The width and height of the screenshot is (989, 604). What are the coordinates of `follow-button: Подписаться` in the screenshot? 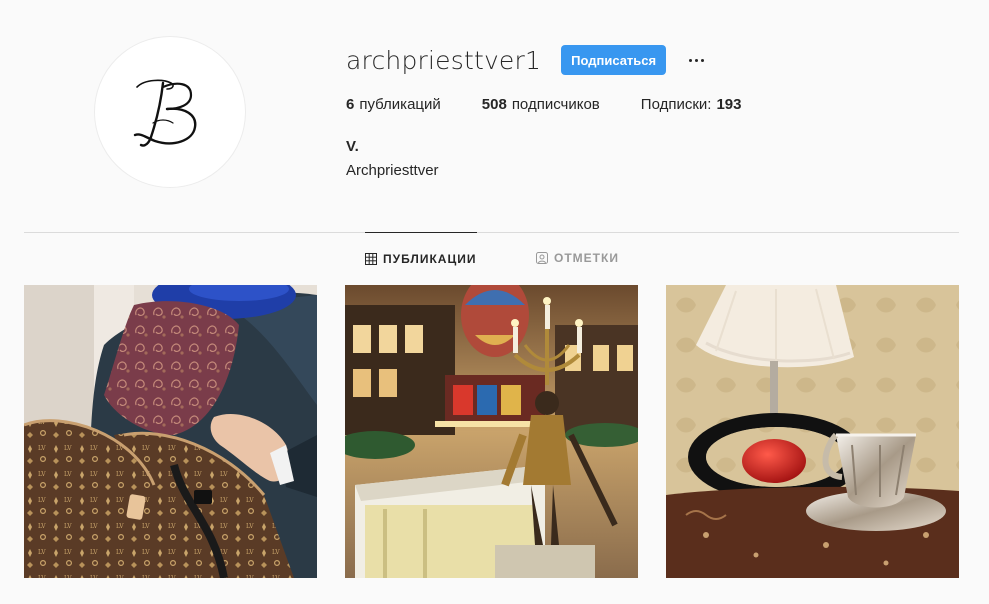 It's located at (614, 60).